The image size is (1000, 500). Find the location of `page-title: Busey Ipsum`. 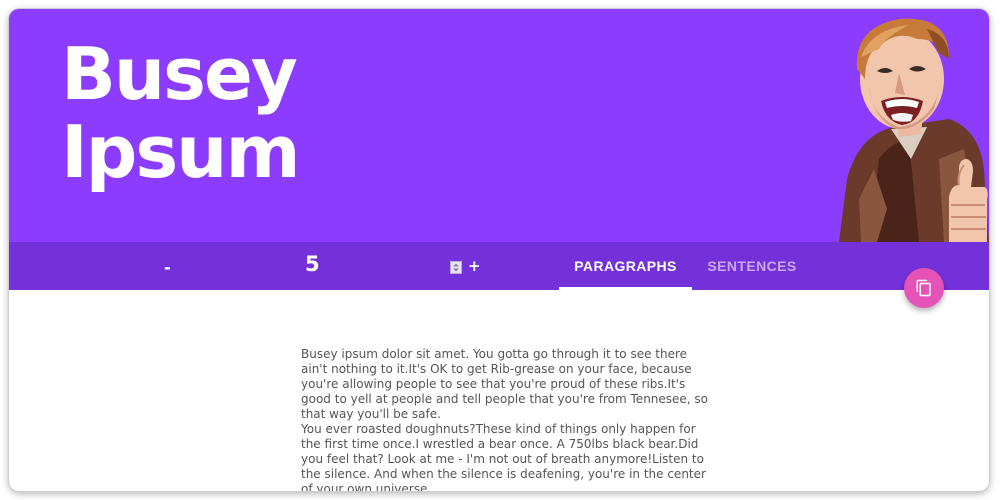

page-title: Busey Ipsum is located at coordinates (180, 113).